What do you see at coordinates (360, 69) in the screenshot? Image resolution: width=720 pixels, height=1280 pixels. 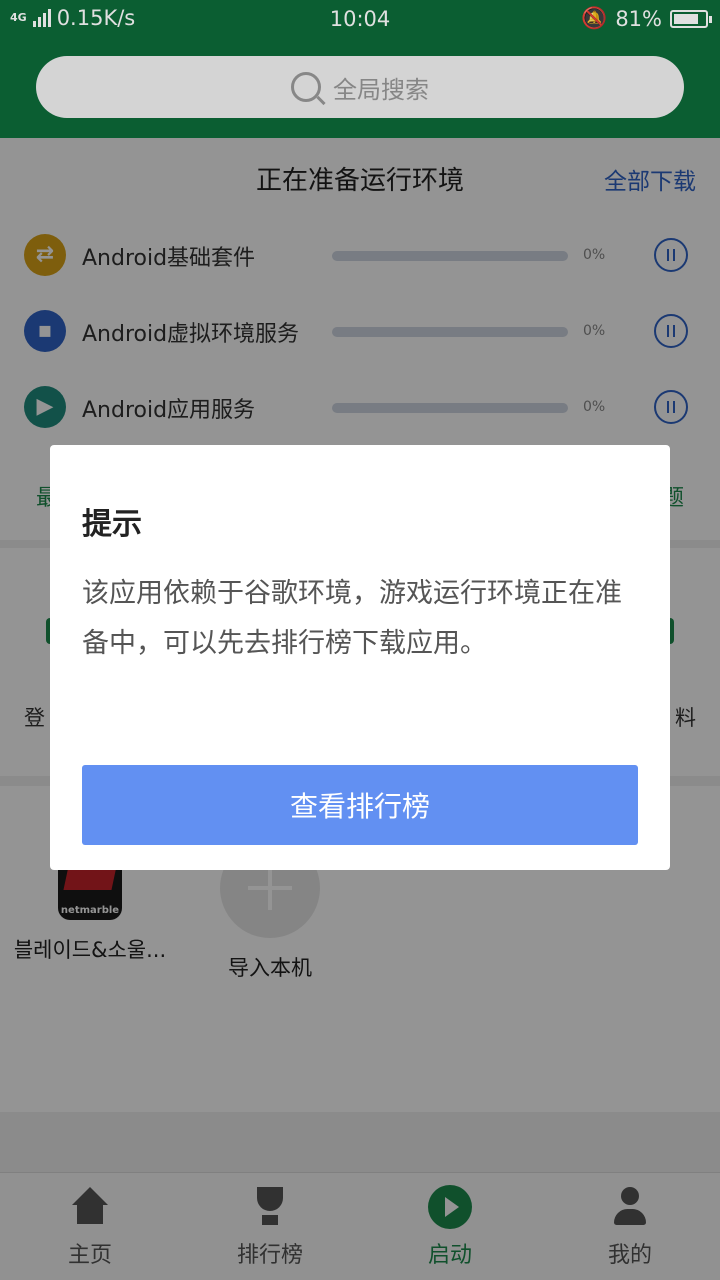 I see `status-dim` at bounding box center [360, 69].